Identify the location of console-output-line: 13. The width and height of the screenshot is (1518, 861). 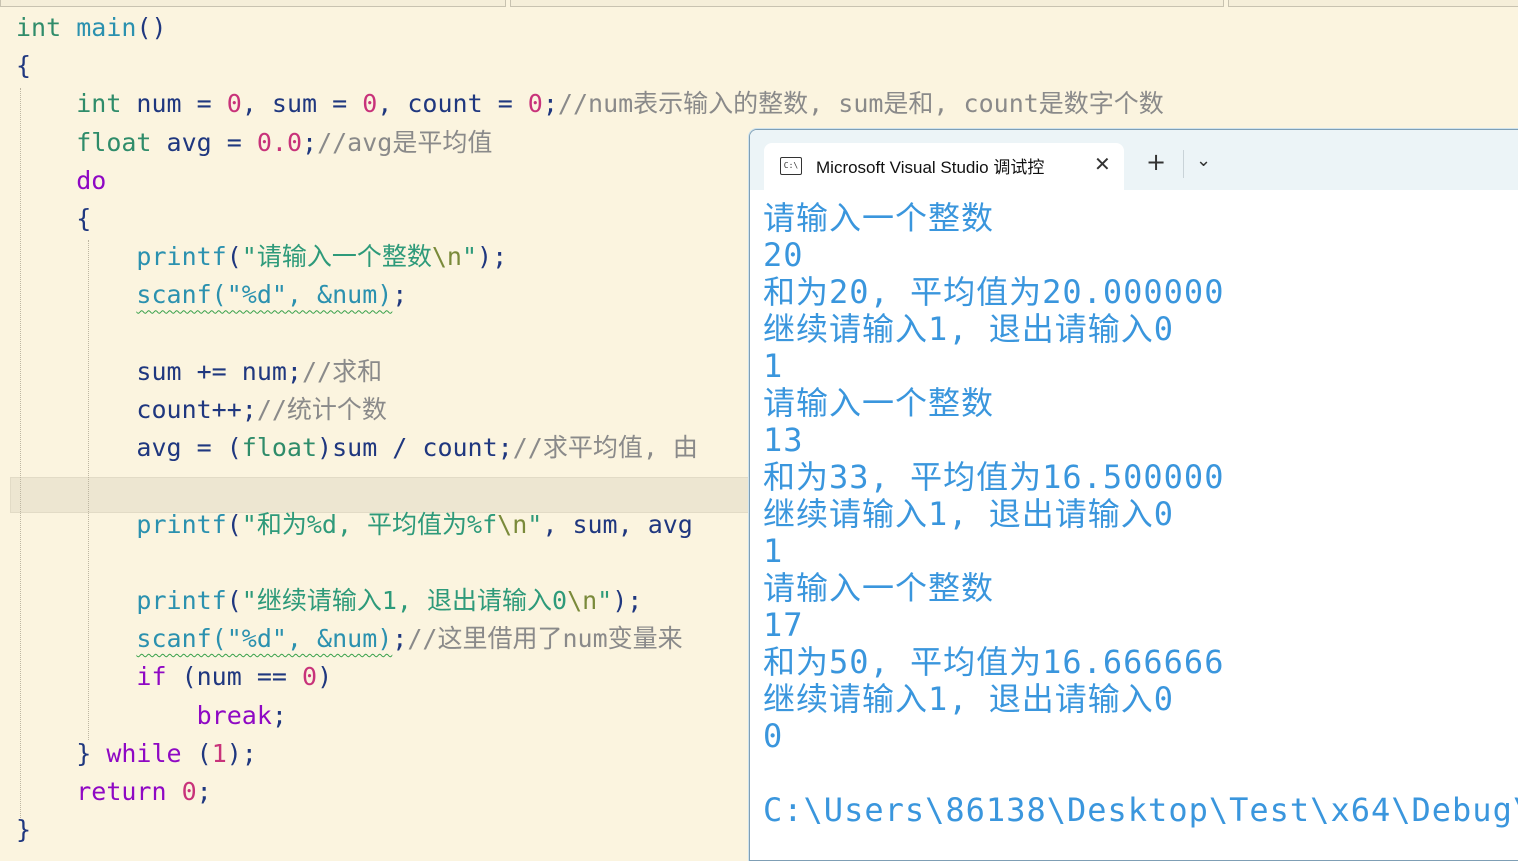
(783, 440).